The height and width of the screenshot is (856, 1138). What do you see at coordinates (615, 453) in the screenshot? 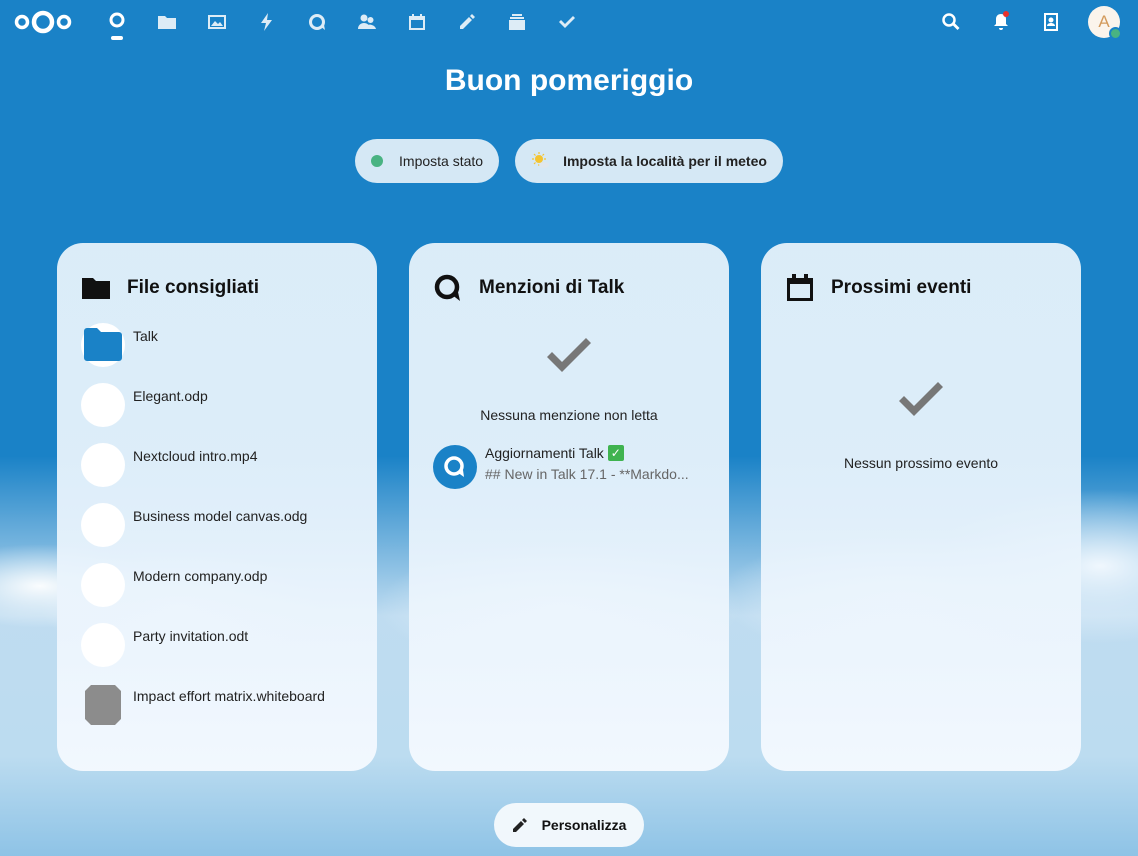
I see `check-mark-emoji-icon: ✓` at bounding box center [615, 453].